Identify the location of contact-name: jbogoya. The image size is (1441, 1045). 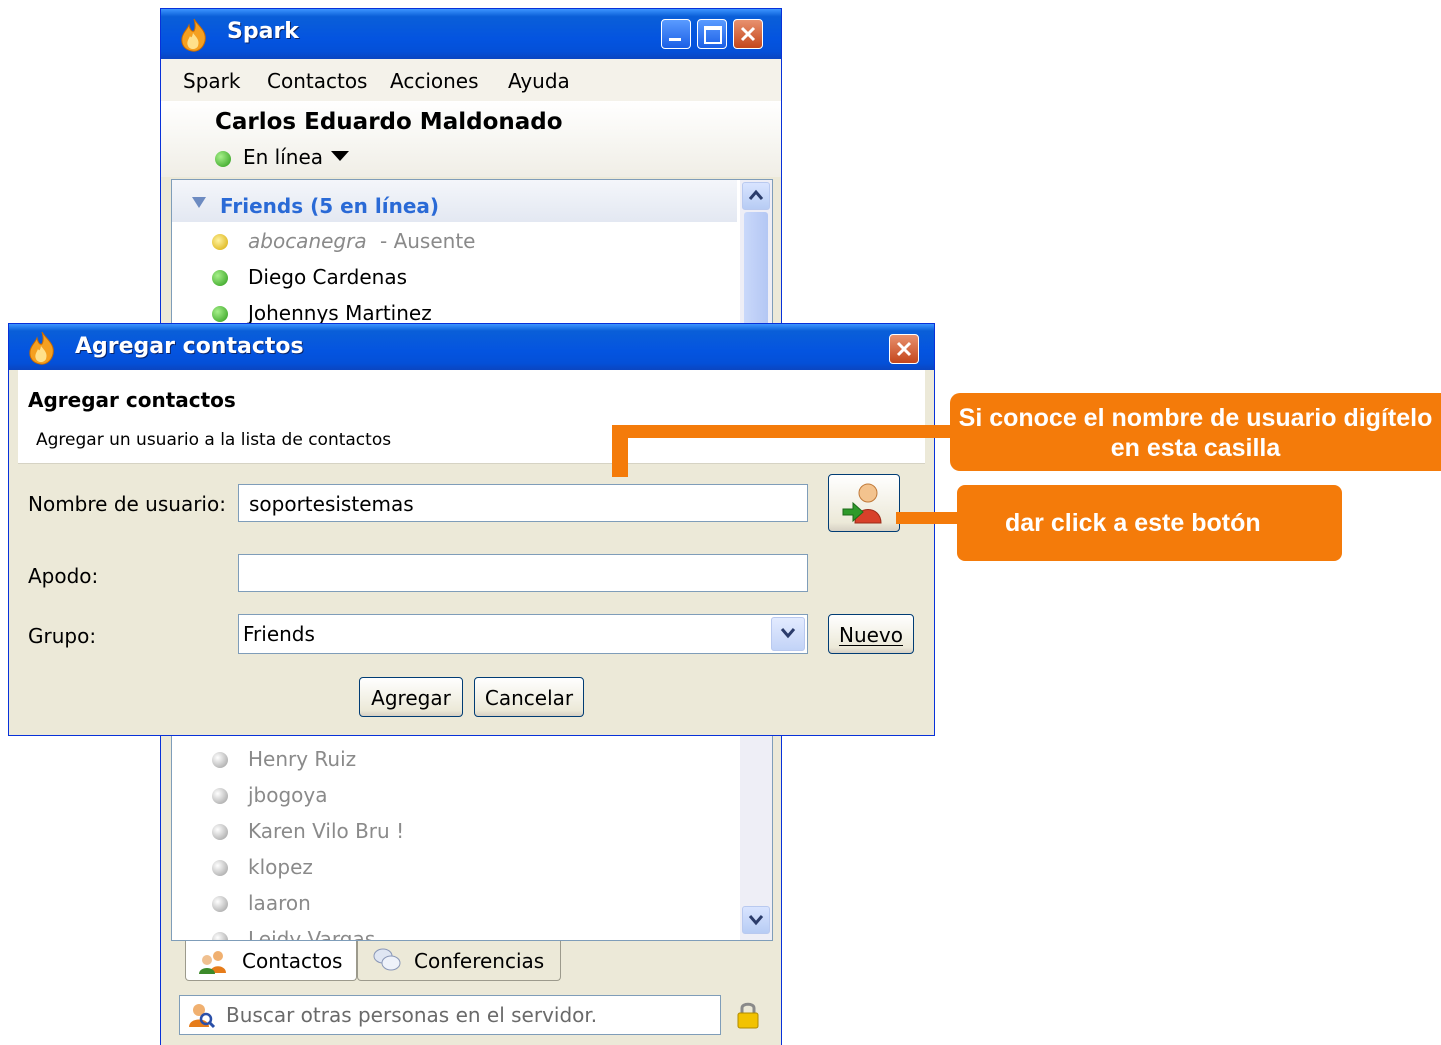
(288, 795).